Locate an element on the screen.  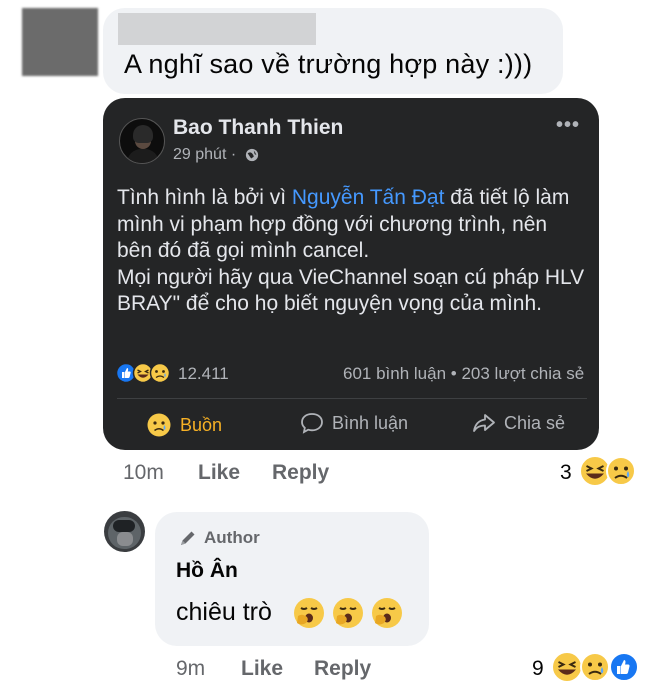
reply-reply-button: Reply is located at coordinates (342, 669).